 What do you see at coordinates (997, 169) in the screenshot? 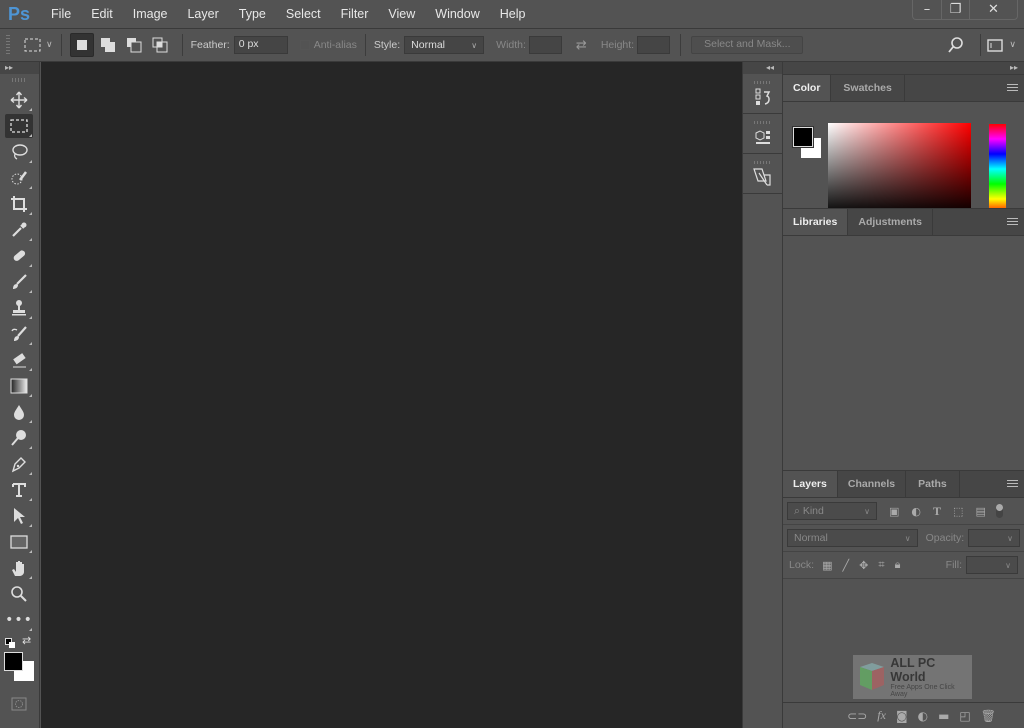
I see `hue-slider` at bounding box center [997, 169].